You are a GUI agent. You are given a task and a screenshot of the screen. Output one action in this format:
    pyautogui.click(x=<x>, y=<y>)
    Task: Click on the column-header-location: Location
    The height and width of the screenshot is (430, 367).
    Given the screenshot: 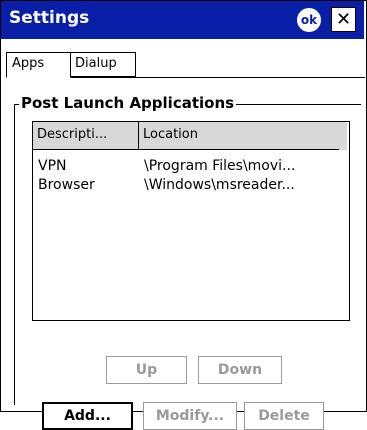 What is the action you would take?
    pyautogui.click(x=239, y=136)
    